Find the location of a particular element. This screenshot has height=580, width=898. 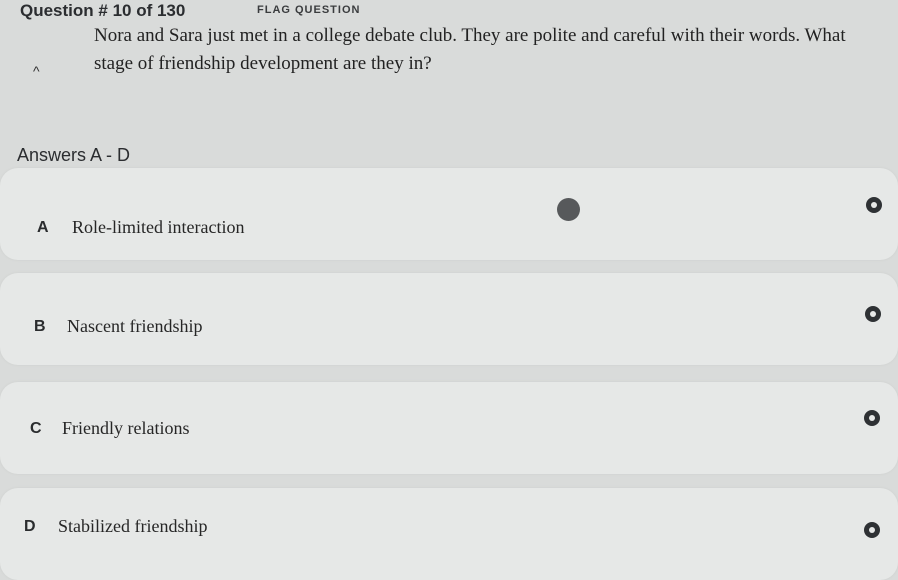

flag-question-button: FLAG QUESTION is located at coordinates (308, 10).